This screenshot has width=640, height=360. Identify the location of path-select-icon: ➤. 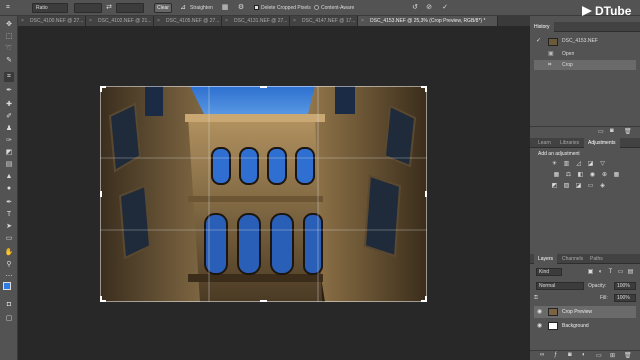
(9, 227).